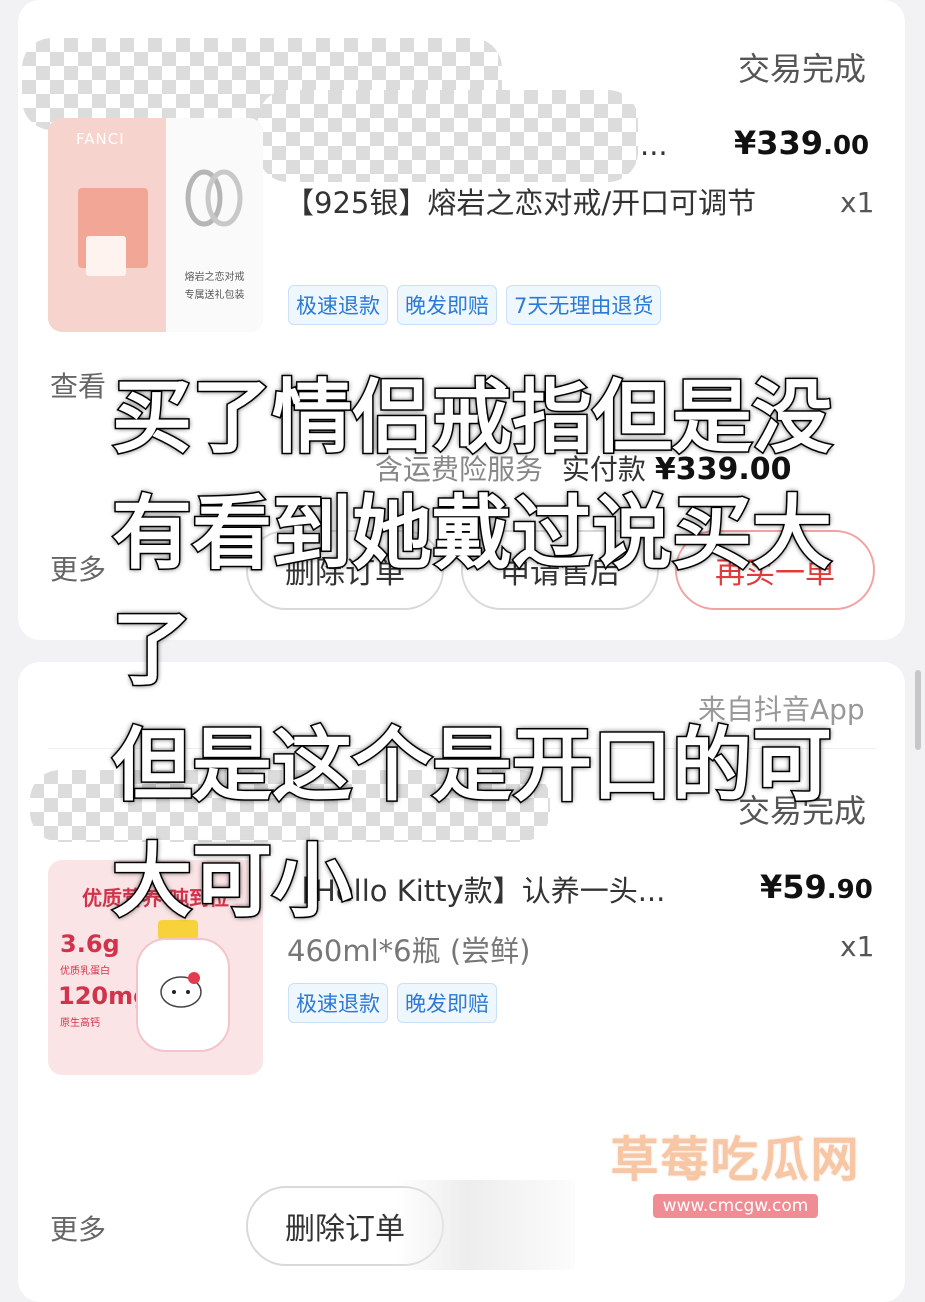  Describe the element at coordinates (232, 882) in the screenshot. I see `caption-line-5: 大可小` at that location.